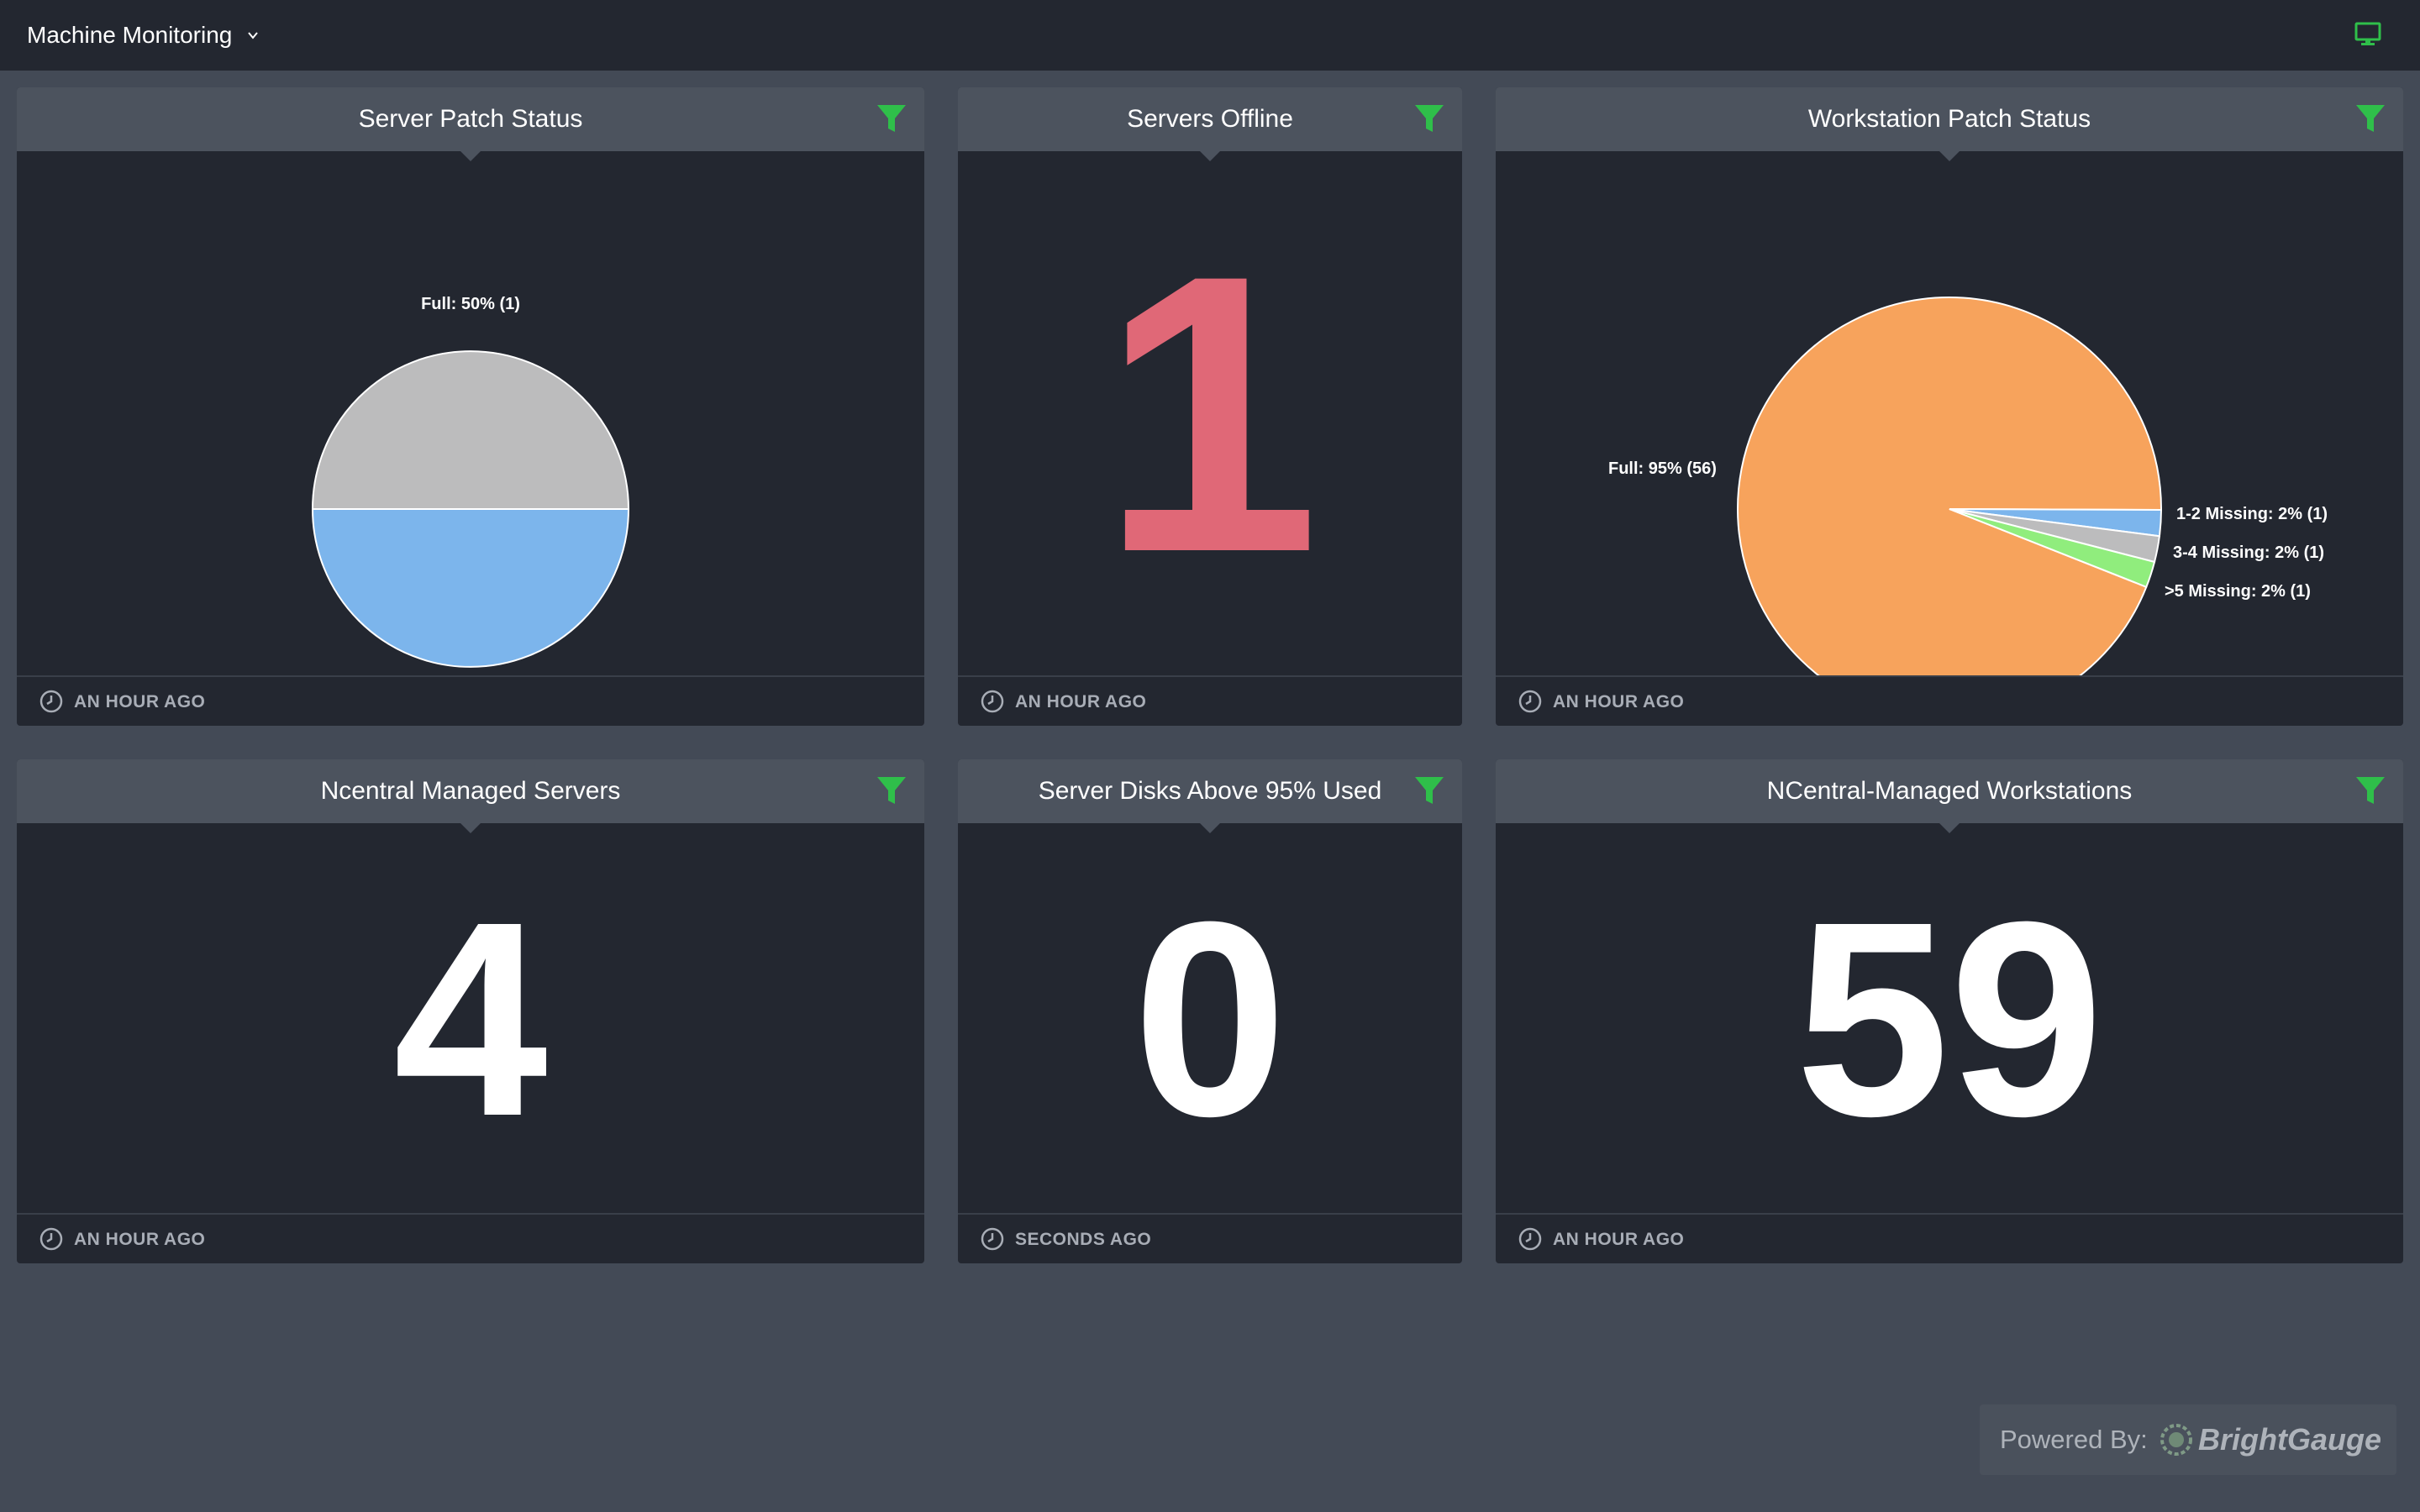 This screenshot has width=2420, height=1512. I want to click on metric-area: 0, so click(1210, 1019).